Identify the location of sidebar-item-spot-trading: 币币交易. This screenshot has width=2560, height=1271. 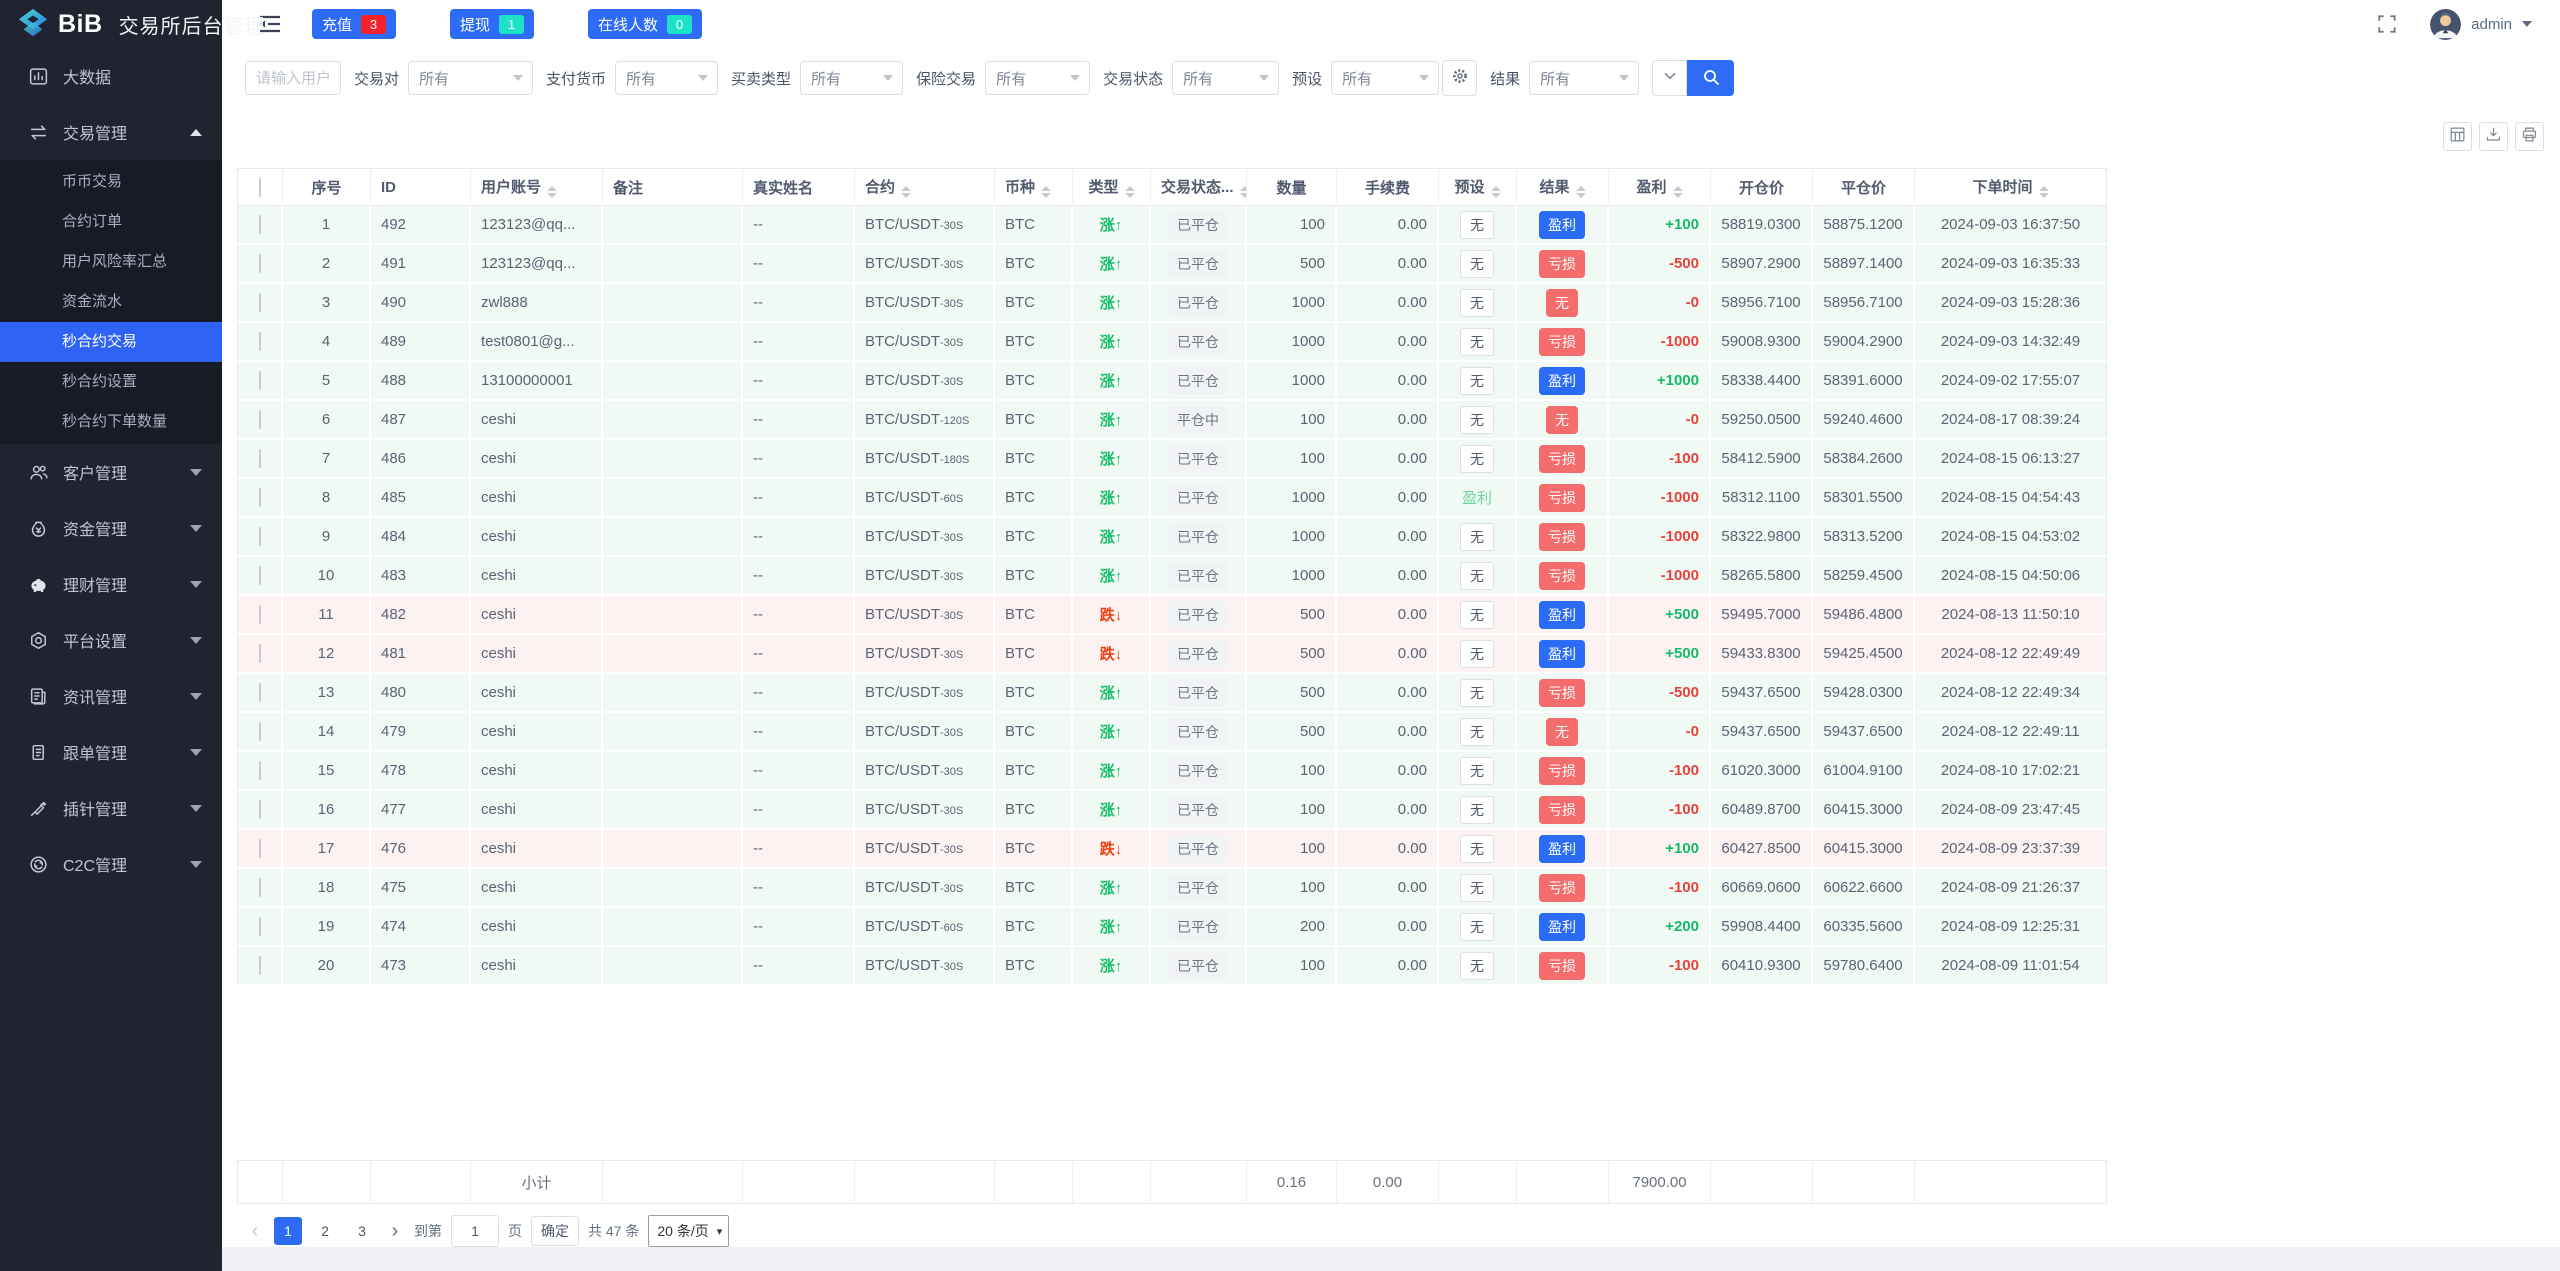
(111, 182).